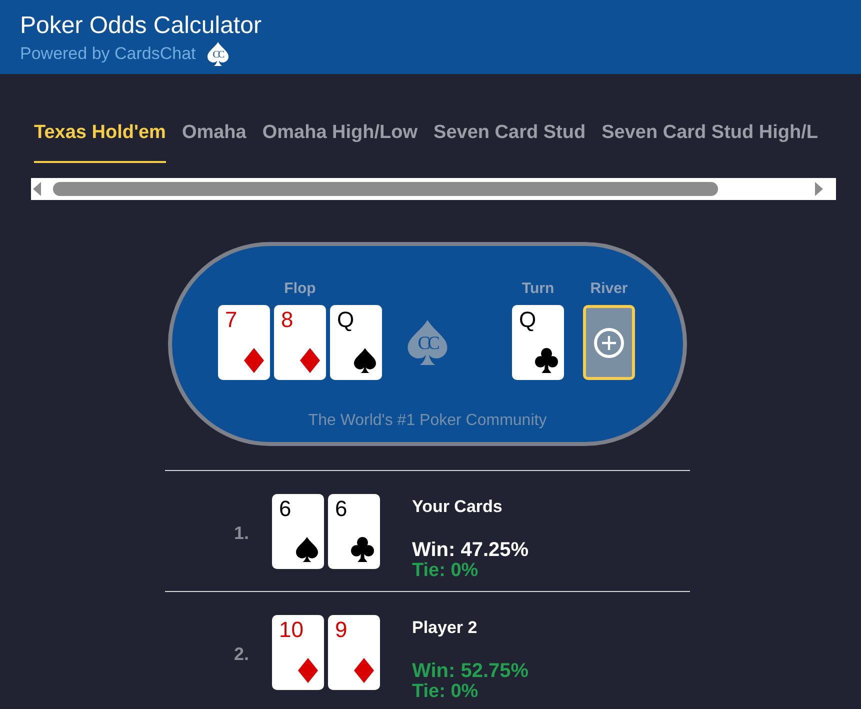 This screenshot has height=709, width=861. I want to click on playing-card: 7, so click(244, 342).